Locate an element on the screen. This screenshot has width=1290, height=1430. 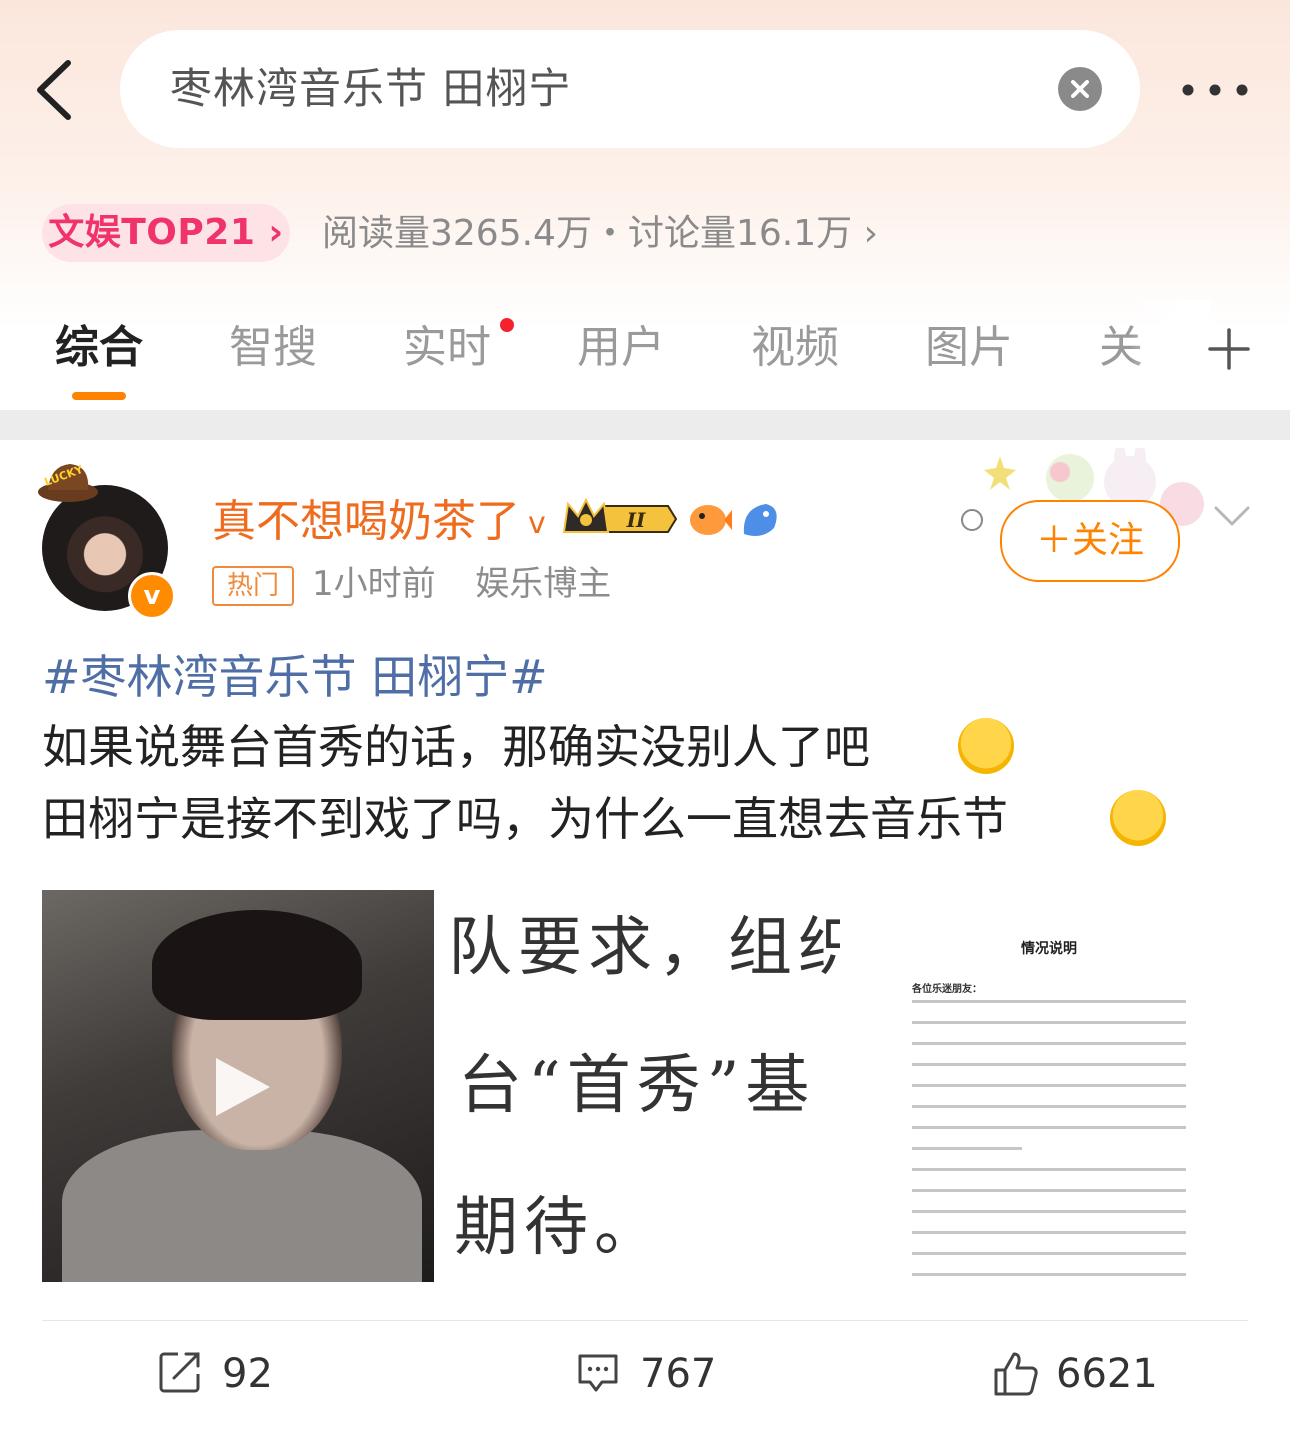
repost-icon is located at coordinates (179, 1372).